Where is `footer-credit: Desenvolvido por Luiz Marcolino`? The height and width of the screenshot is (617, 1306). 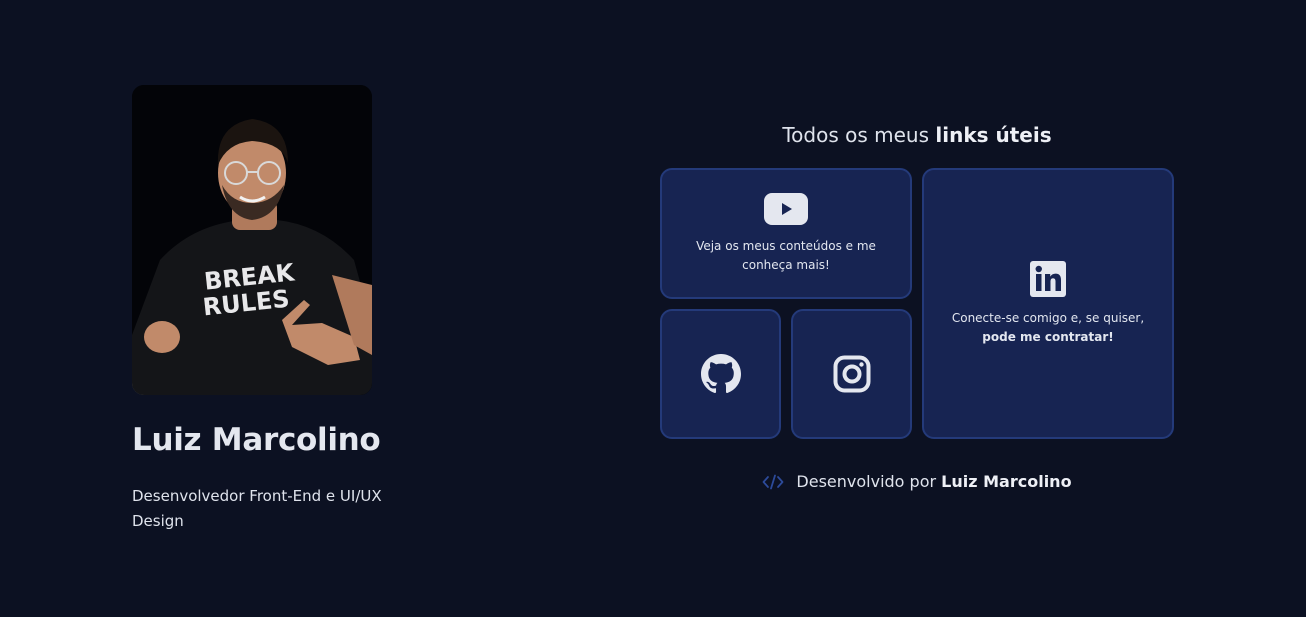 footer-credit: Desenvolvido por Luiz Marcolino is located at coordinates (917, 481).